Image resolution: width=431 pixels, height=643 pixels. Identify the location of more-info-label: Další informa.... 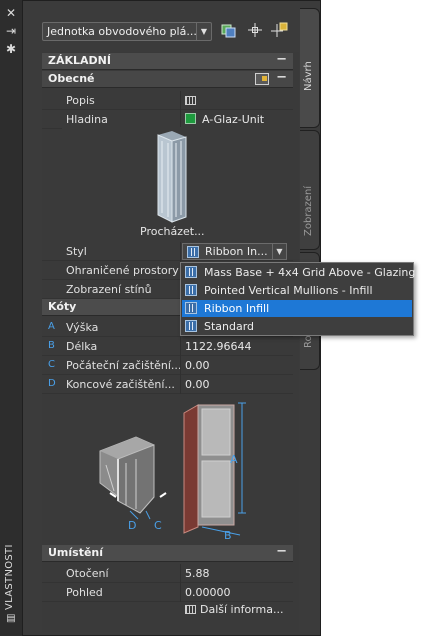
(242, 609).